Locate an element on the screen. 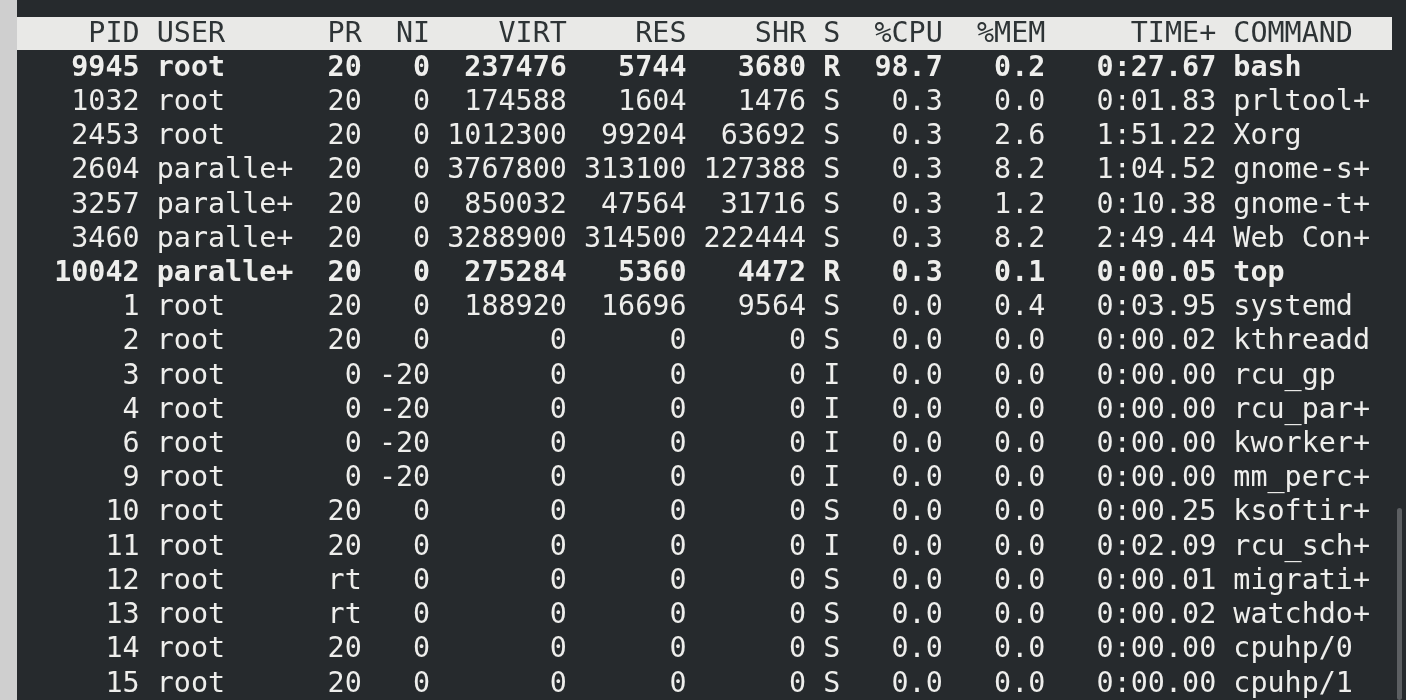 The image size is (1406, 700). table-cell-text: 275284 is located at coordinates (515, 272).